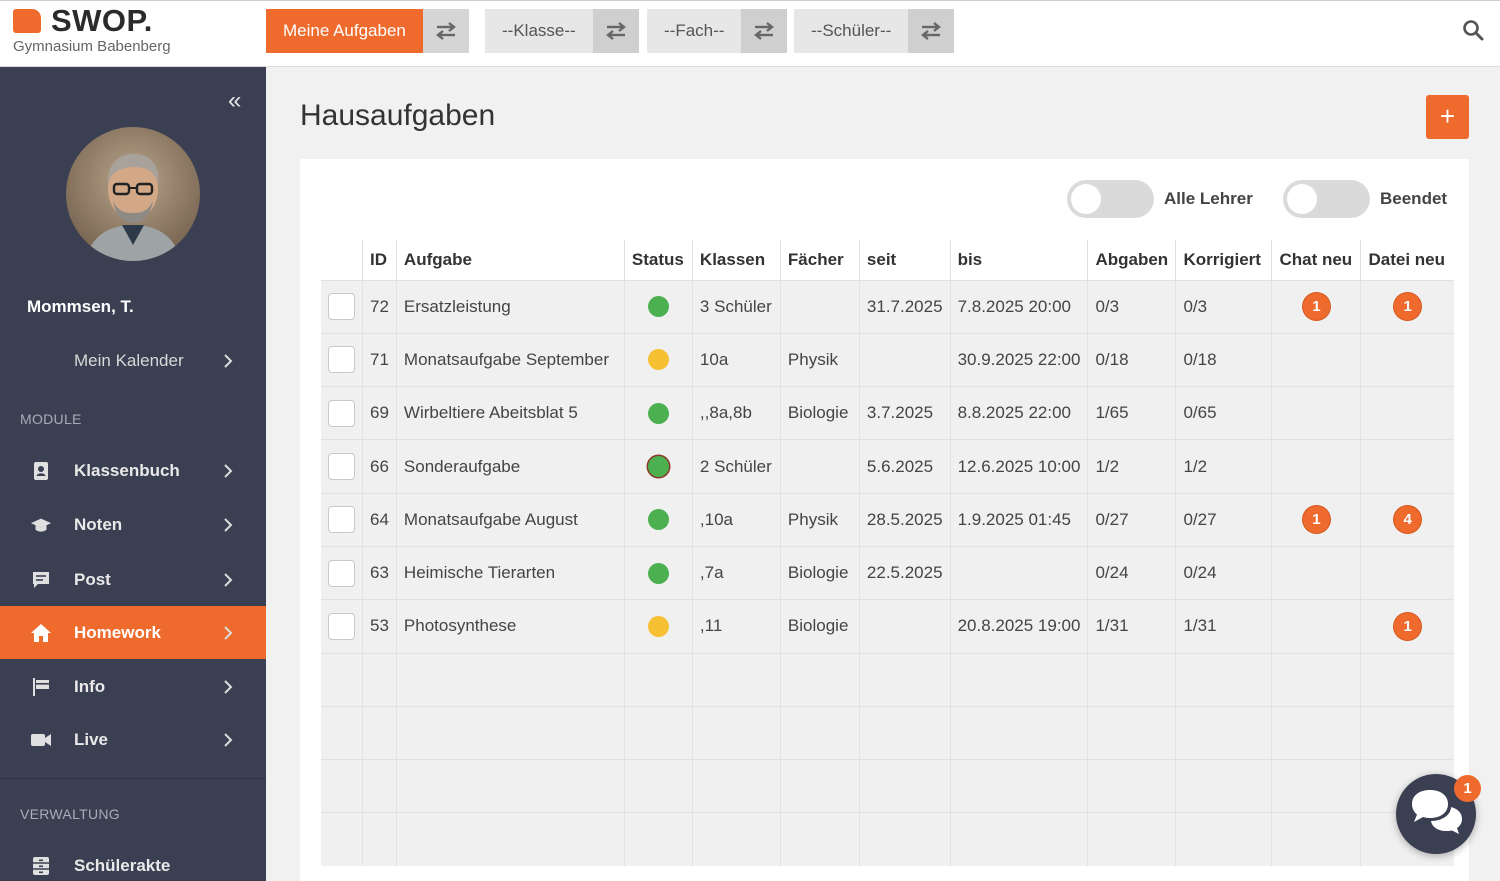 The height and width of the screenshot is (881, 1500). Describe the element at coordinates (344, 31) in the screenshot. I see `filter-select: Meine Aufgaben` at that location.